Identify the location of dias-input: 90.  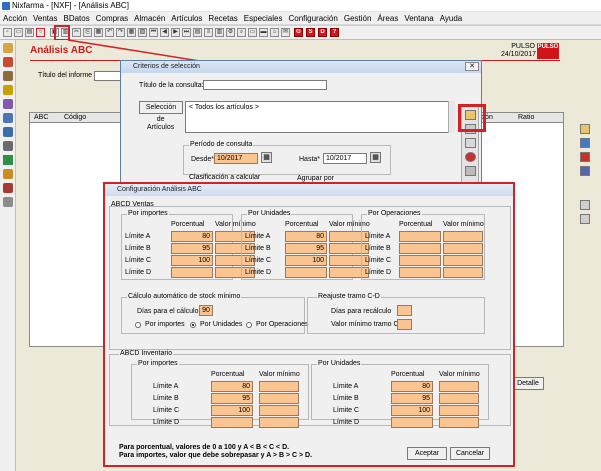
(206, 310).